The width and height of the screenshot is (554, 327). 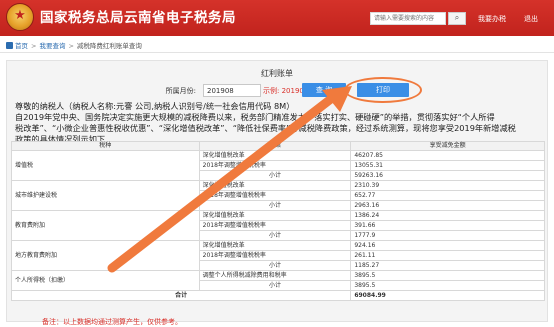 I want to click on amount-cell: 924.16, so click(x=447, y=245).